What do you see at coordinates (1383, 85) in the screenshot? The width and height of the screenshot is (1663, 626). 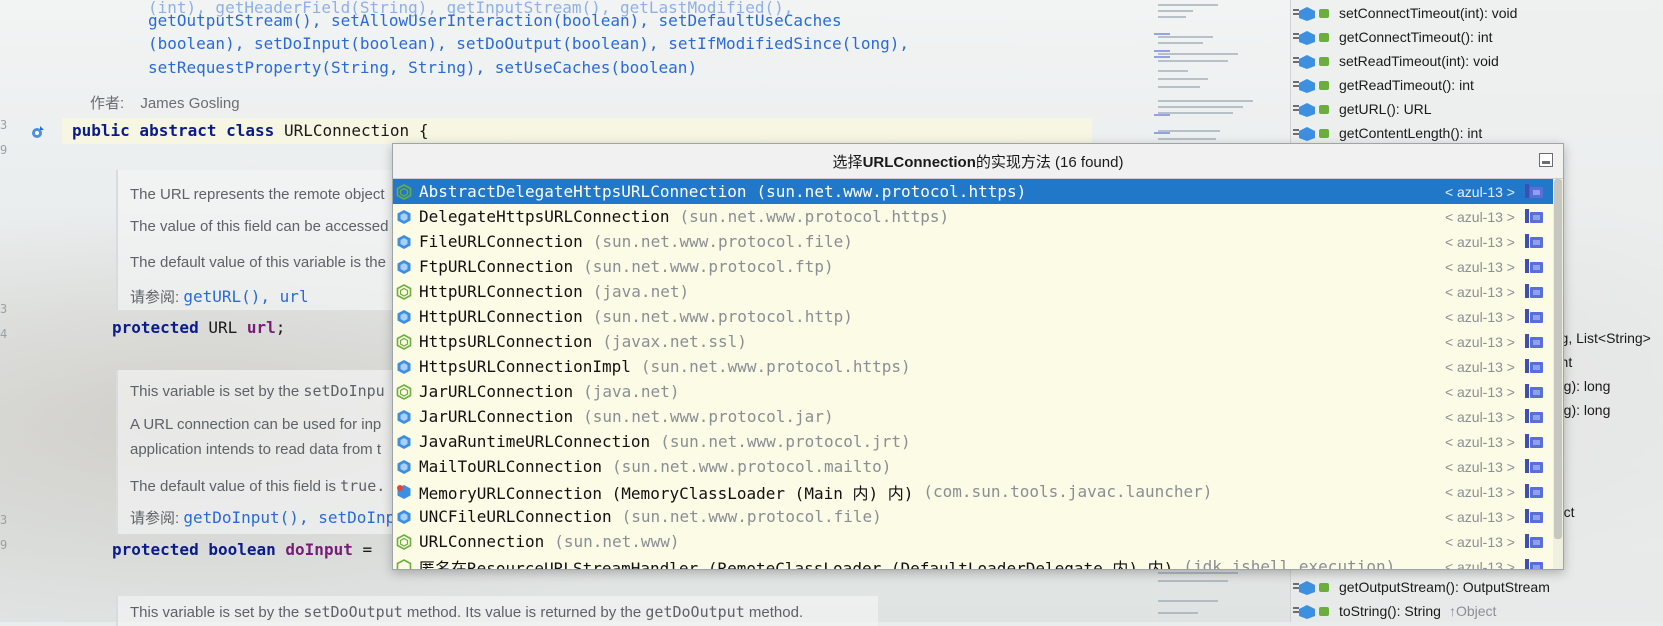 I see `structure-item: getReadTimeout(): int` at bounding box center [1383, 85].